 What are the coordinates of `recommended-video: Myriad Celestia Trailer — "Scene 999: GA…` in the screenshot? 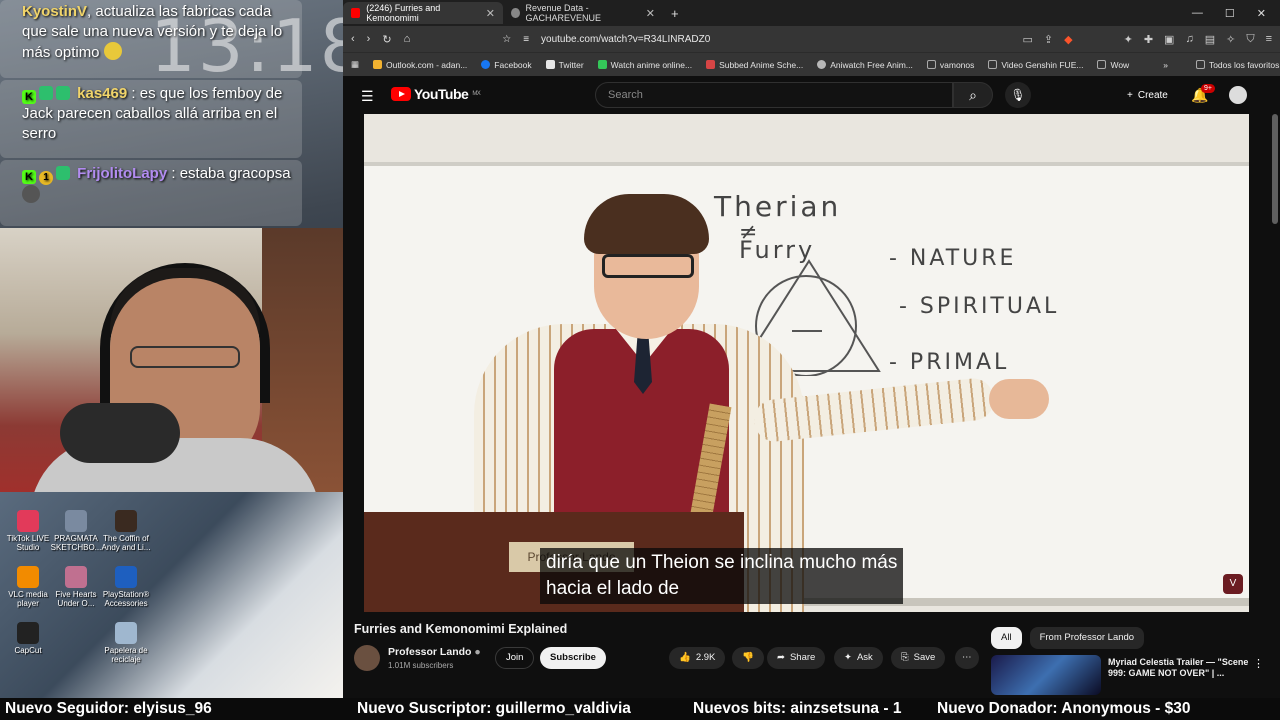 It's located at (1133, 675).